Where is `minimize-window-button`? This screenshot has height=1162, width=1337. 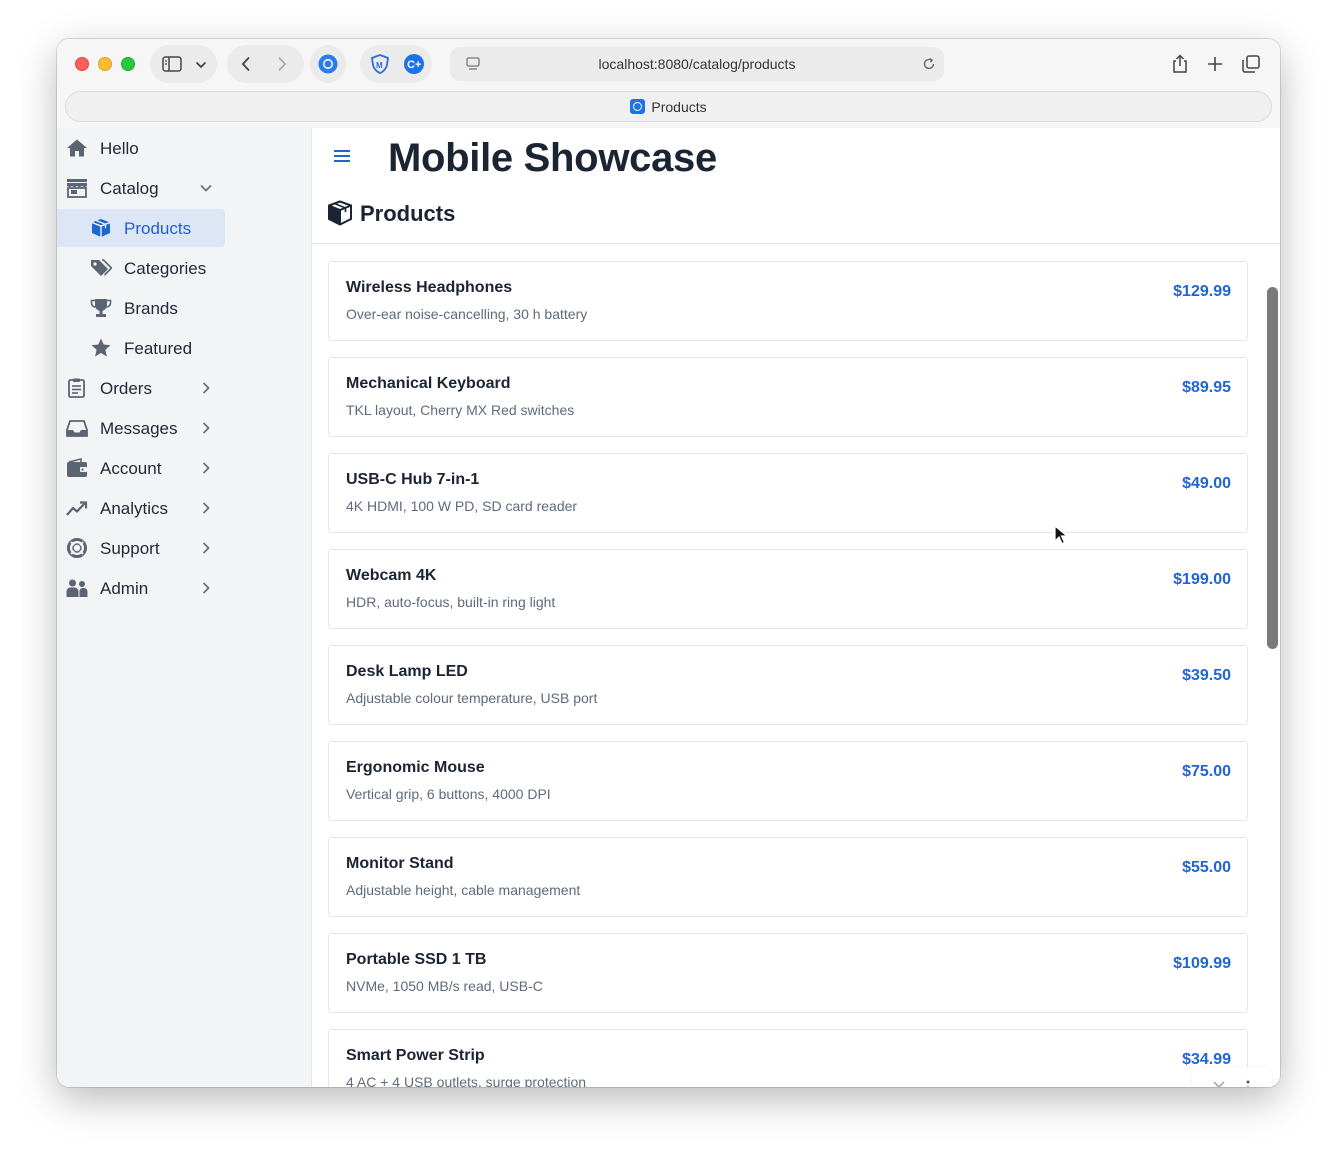
minimize-window-button is located at coordinates (105, 64).